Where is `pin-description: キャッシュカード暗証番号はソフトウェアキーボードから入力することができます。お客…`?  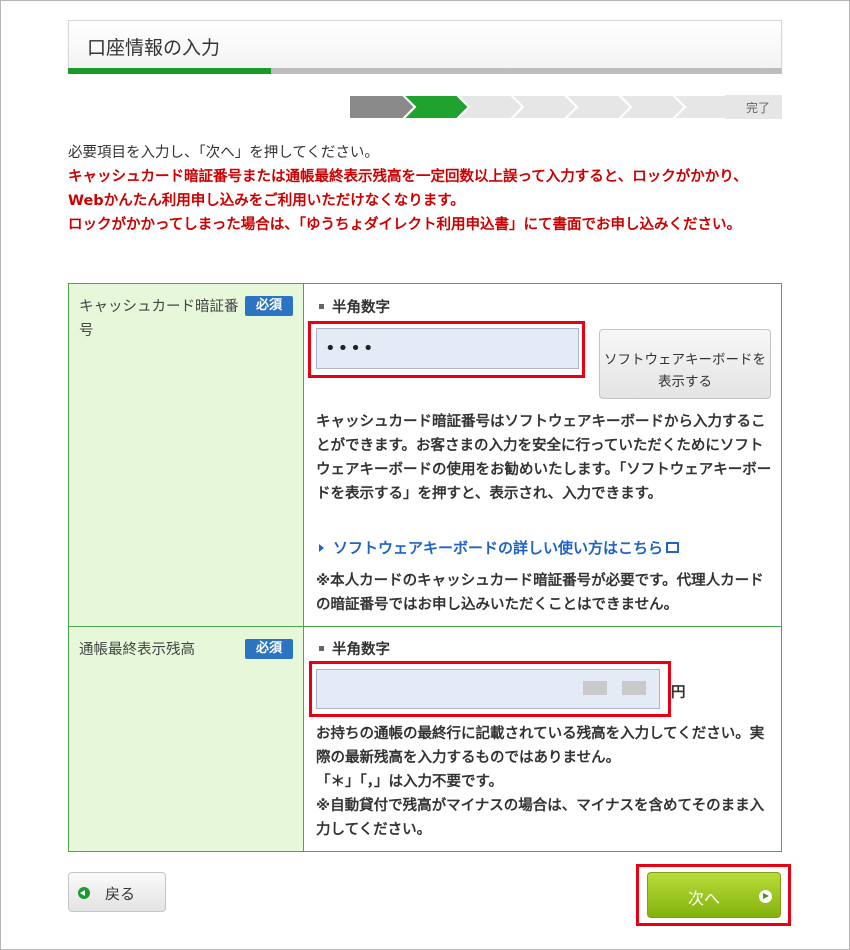 pin-description: キャッシュカード暗証番号はソフトウェアキーボードから入力することができます。お客… is located at coordinates (544, 458).